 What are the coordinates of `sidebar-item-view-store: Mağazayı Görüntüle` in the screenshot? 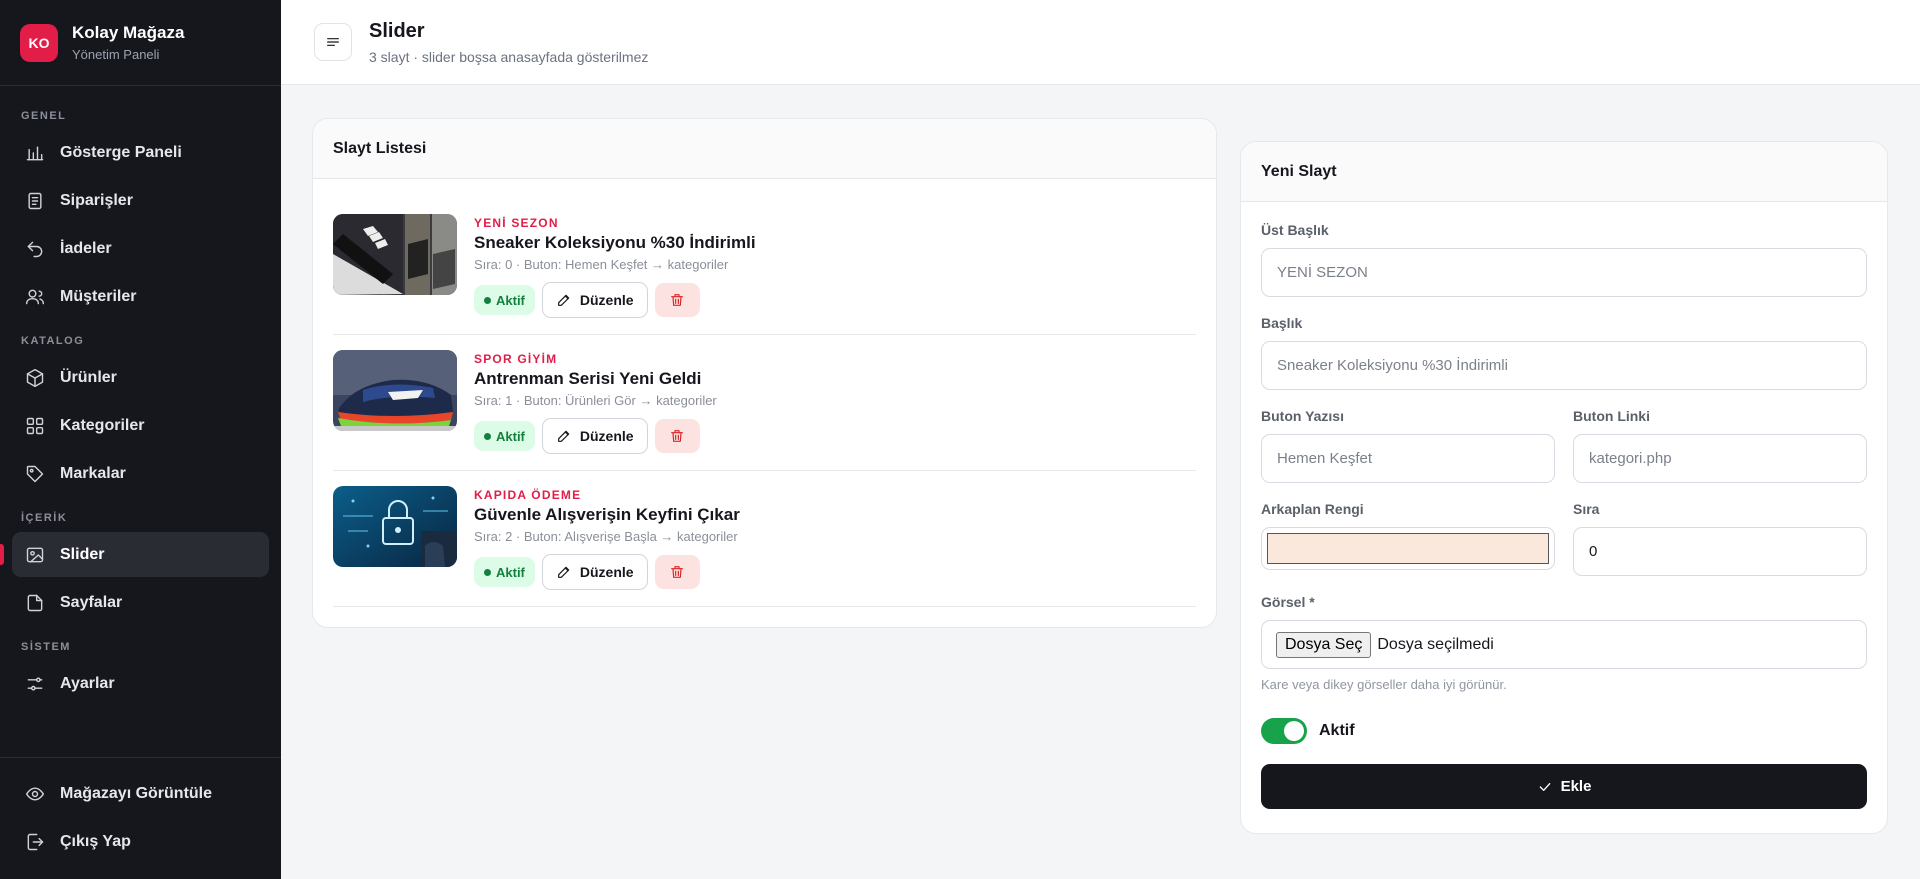 It's located at (140, 793).